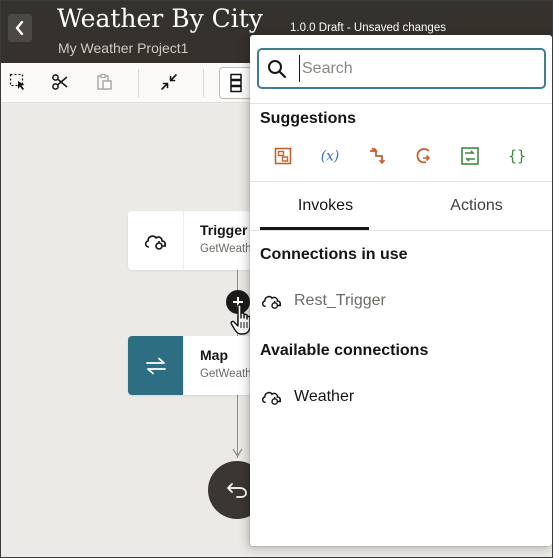 The image size is (553, 558). I want to click on paste-button, so click(104, 82).